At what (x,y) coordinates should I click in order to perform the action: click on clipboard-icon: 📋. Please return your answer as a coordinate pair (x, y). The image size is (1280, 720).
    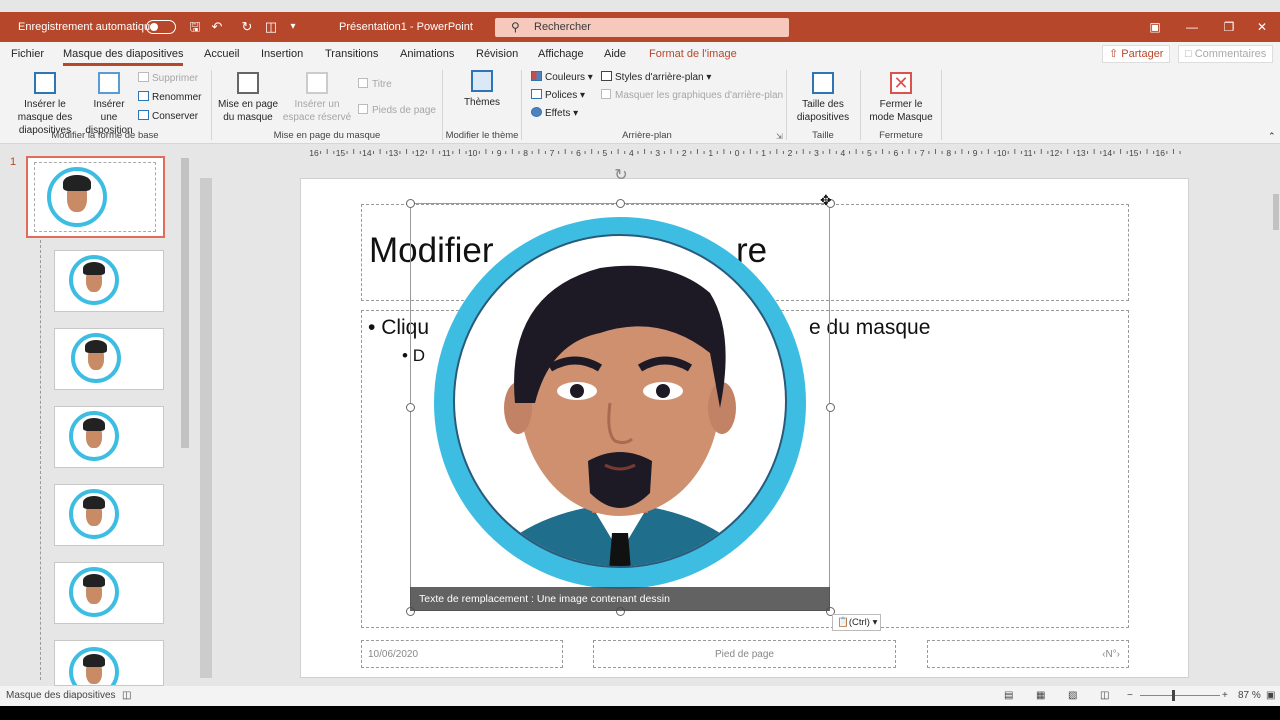
    Looking at the image, I should click on (843, 622).